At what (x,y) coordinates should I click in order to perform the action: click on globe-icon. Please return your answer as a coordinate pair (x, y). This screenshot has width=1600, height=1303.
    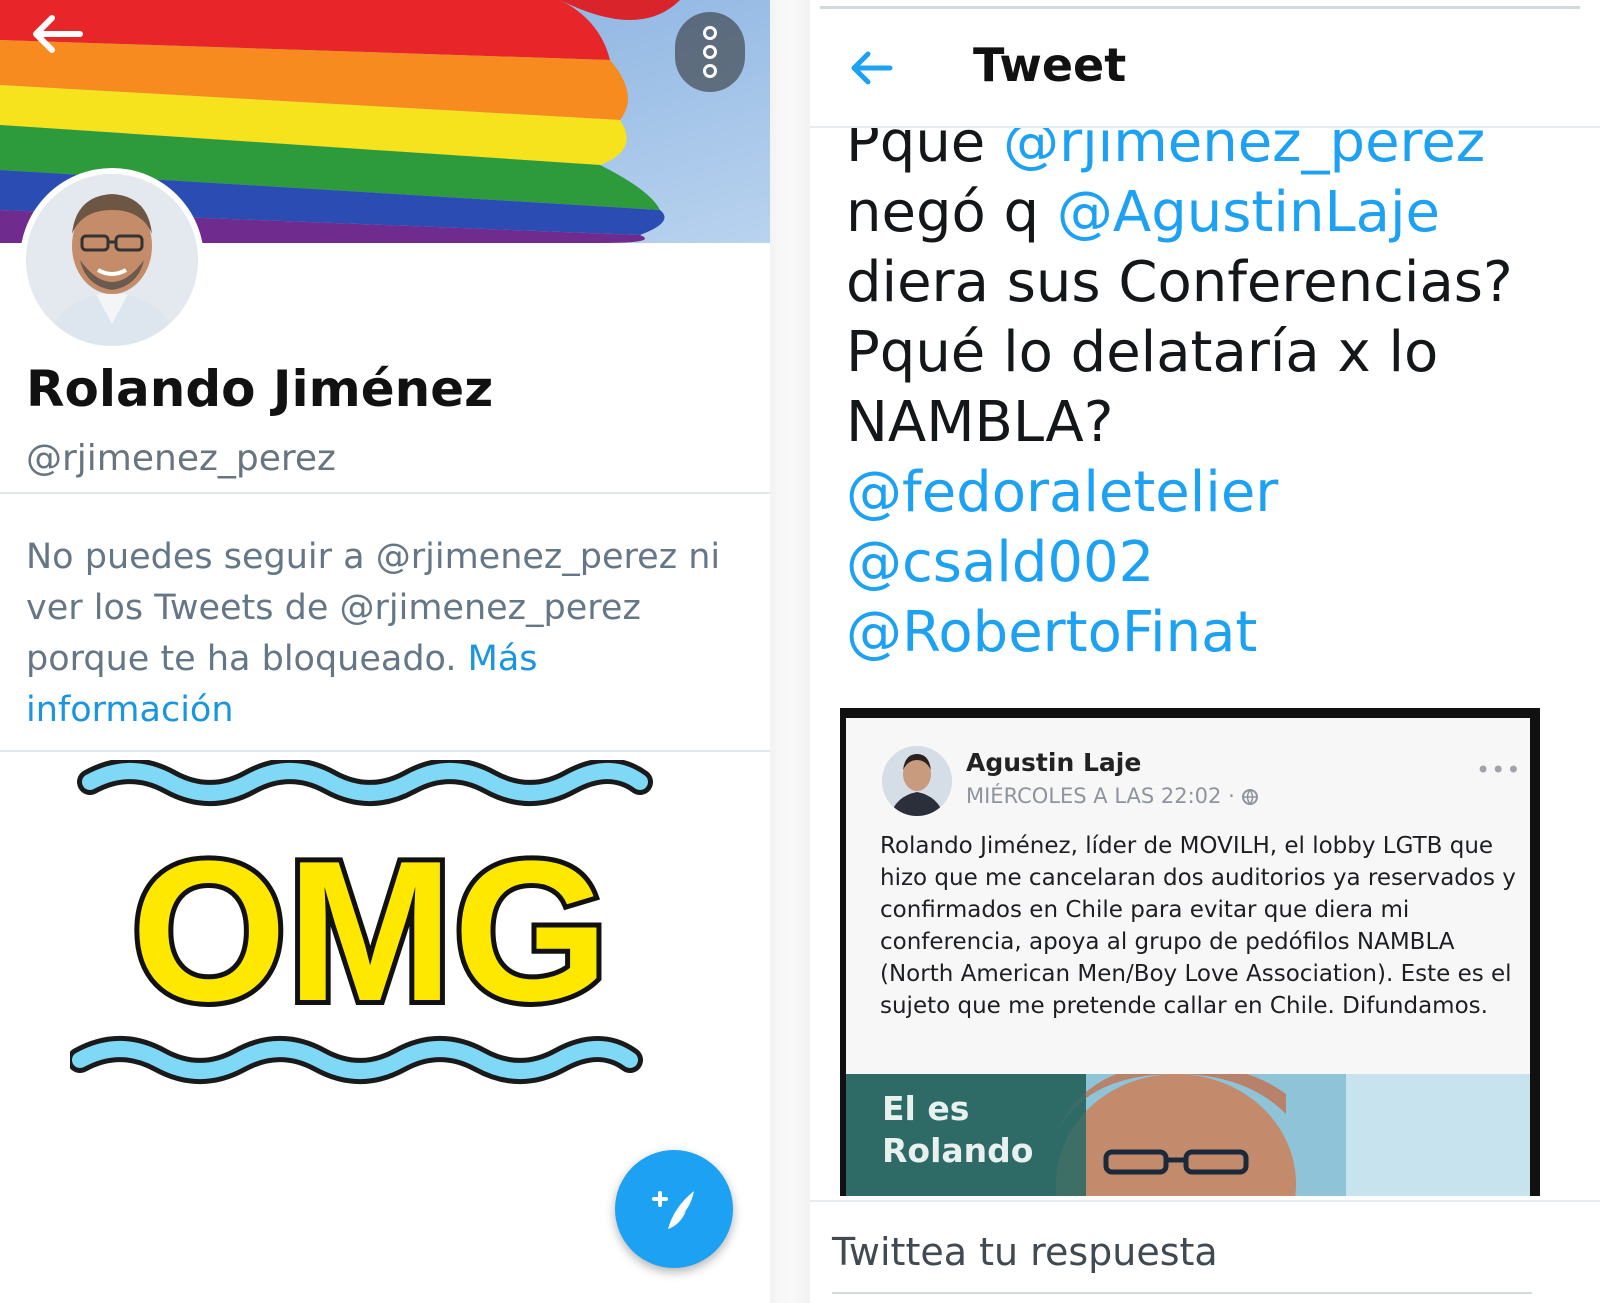
    Looking at the image, I should click on (1250, 797).